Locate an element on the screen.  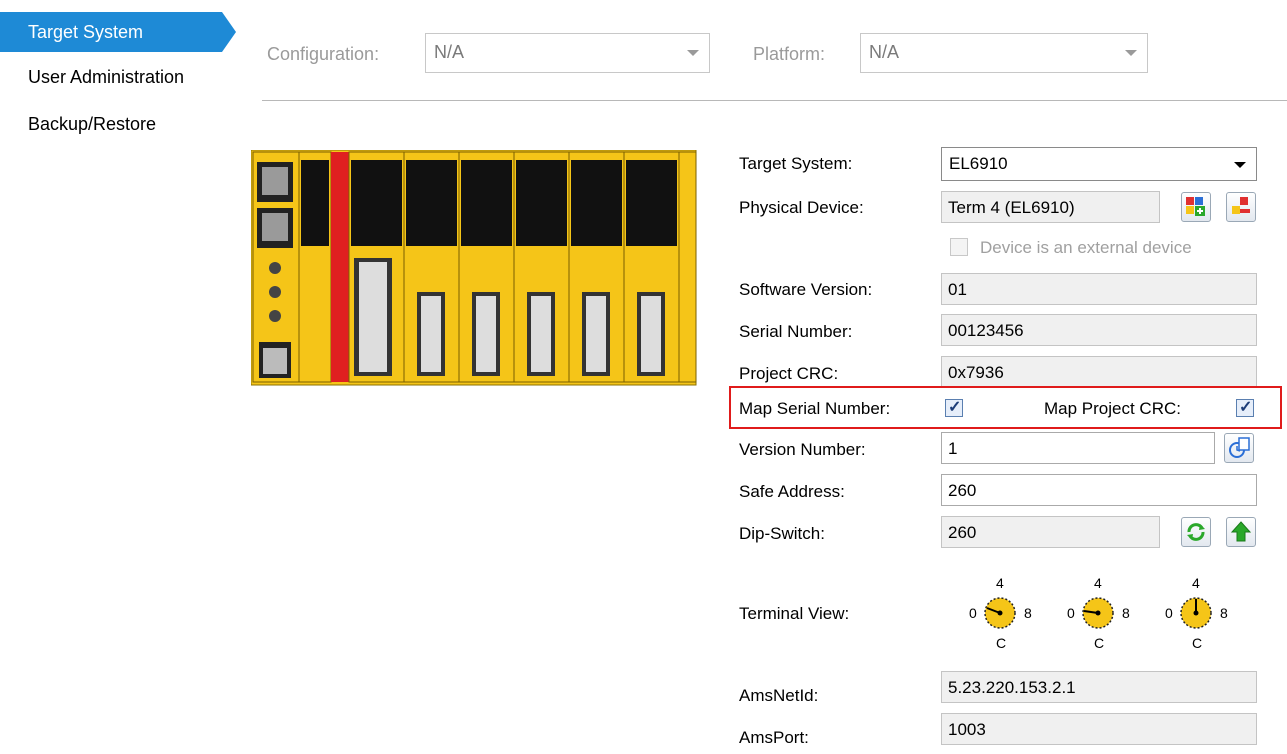
dip-switch-field: 260 is located at coordinates (1050, 532).